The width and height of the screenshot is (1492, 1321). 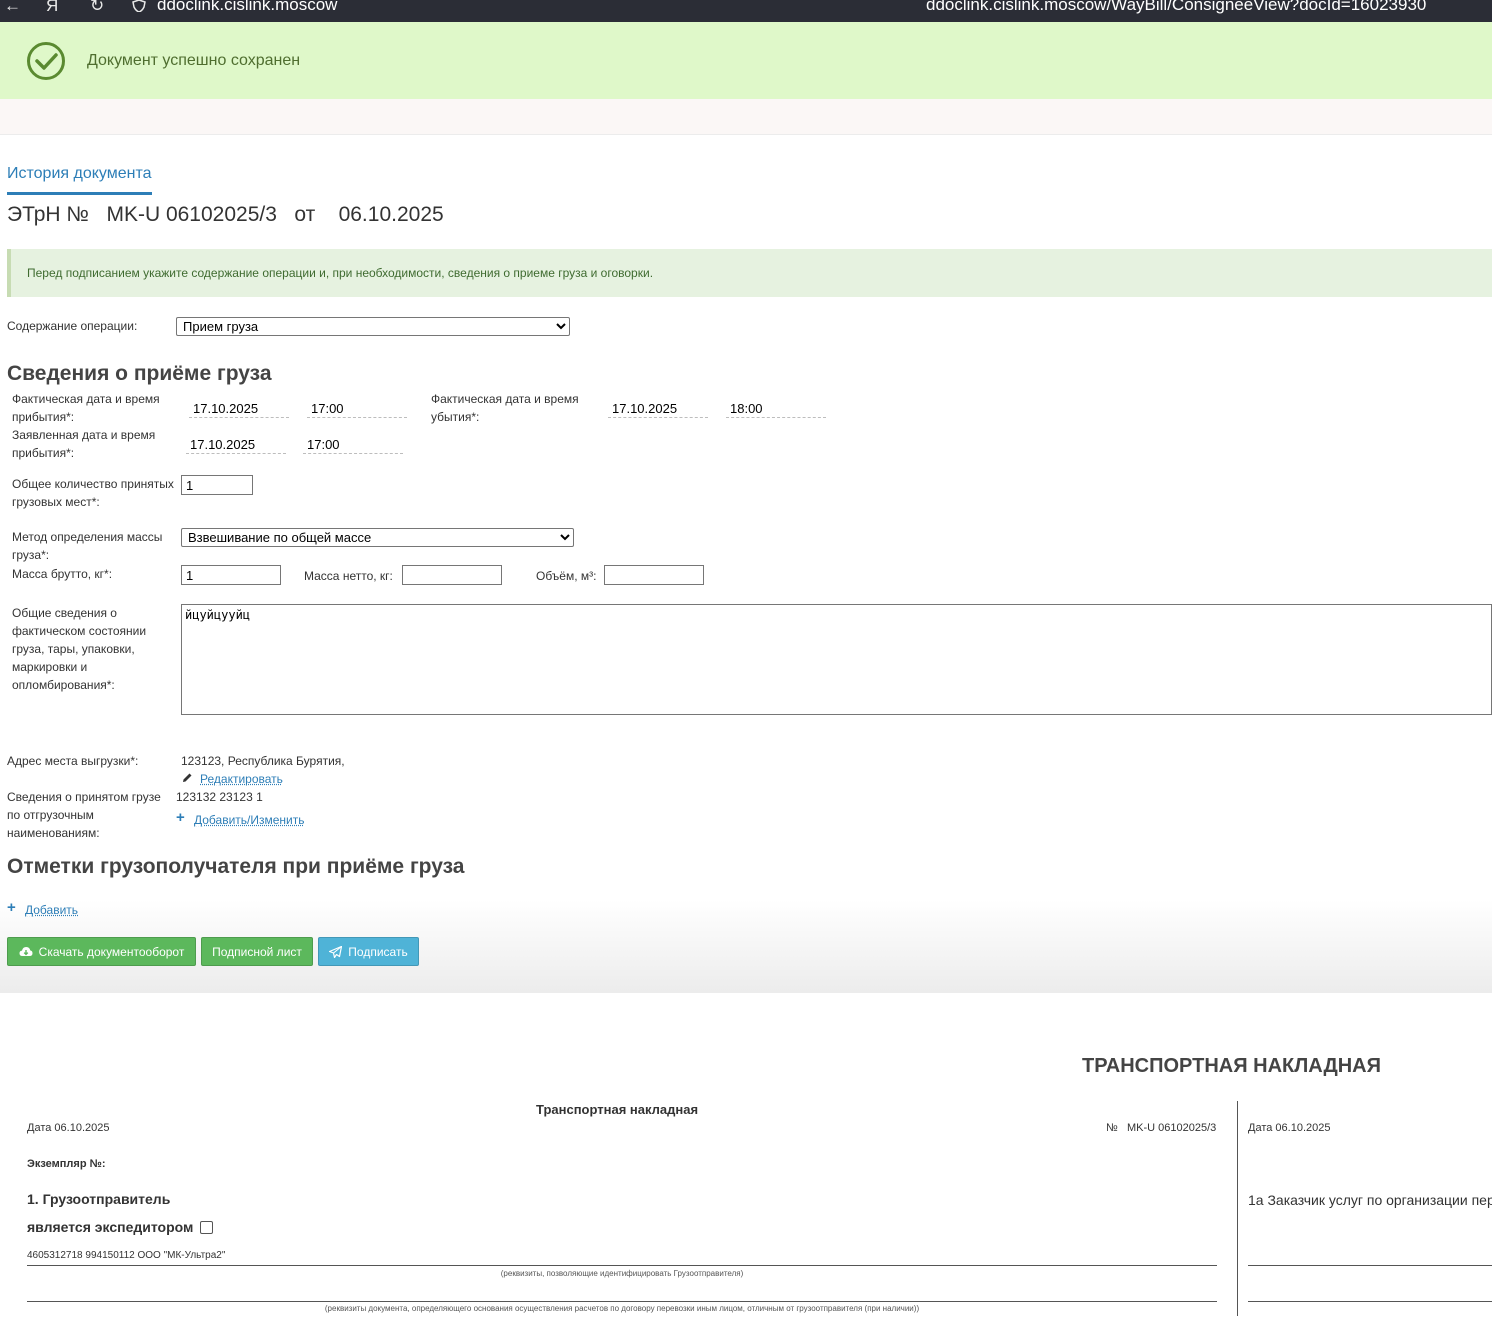 What do you see at coordinates (46, 61) in the screenshot?
I see `check-circle-icon` at bounding box center [46, 61].